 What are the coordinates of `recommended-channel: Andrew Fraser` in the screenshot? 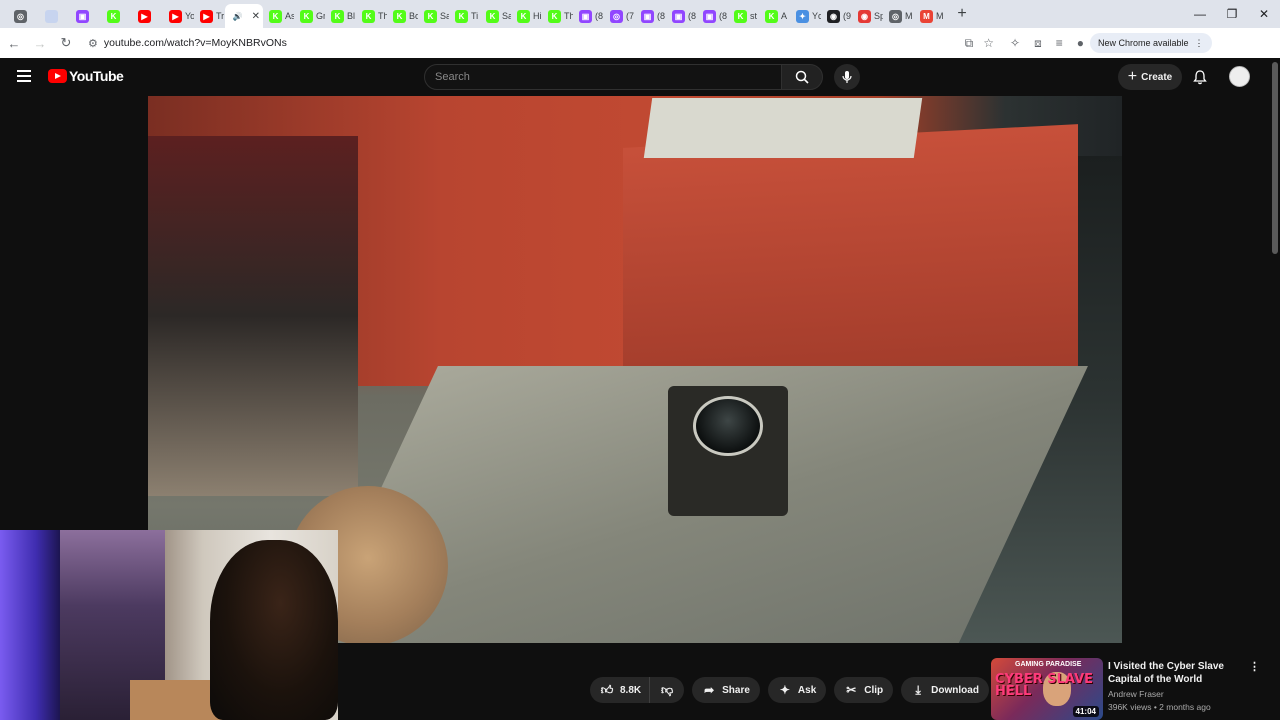 It's located at (1136, 694).